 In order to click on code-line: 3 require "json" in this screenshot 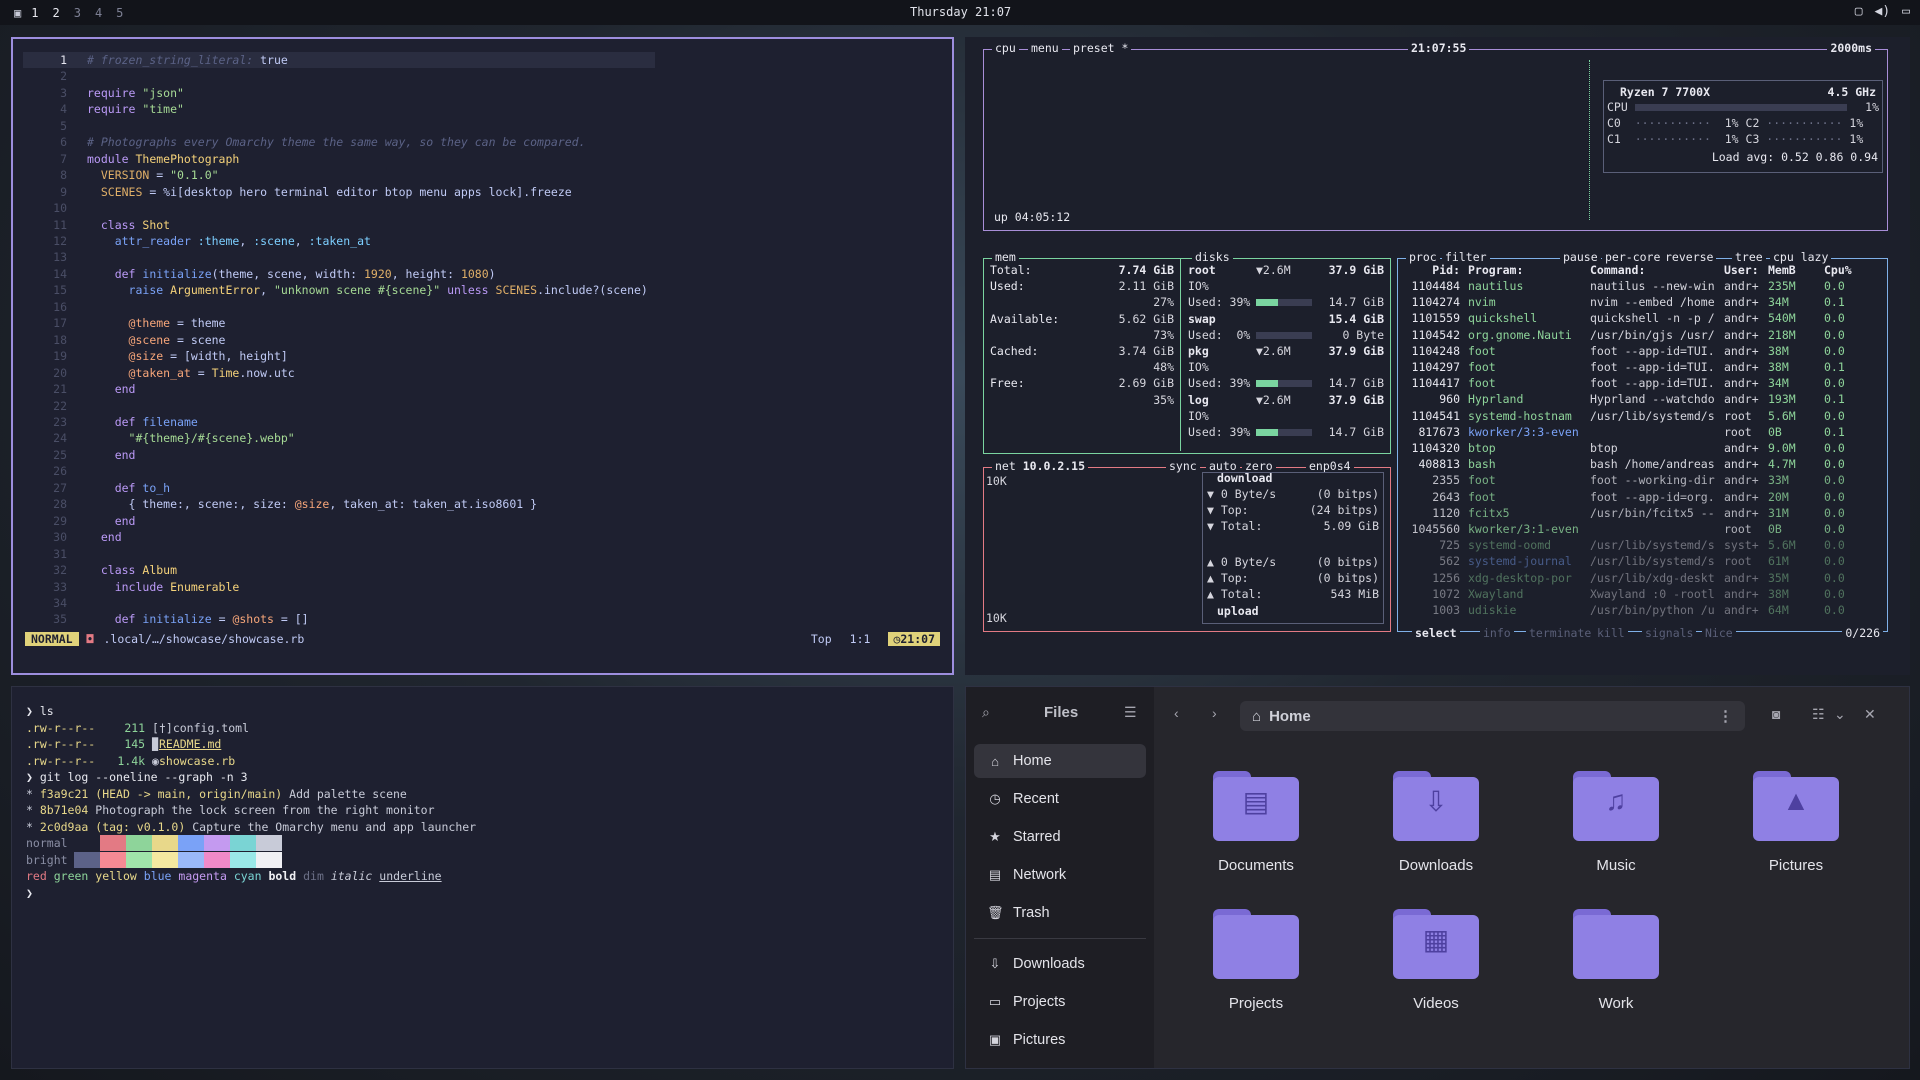, I will do `click(339, 93)`.